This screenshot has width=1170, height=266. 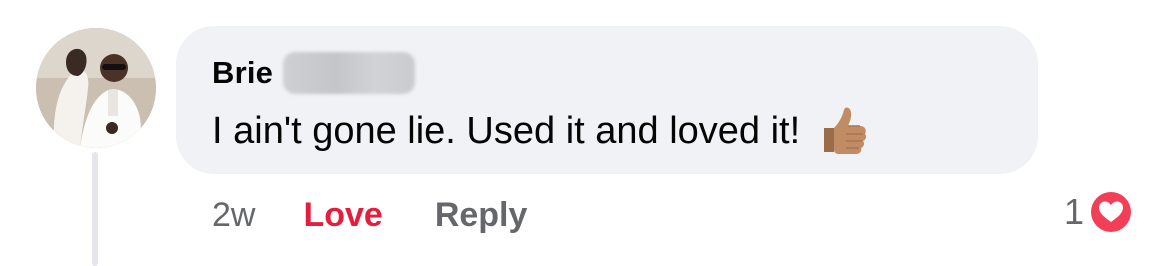 I want to click on reaction-count: 1, so click(x=1074, y=211).